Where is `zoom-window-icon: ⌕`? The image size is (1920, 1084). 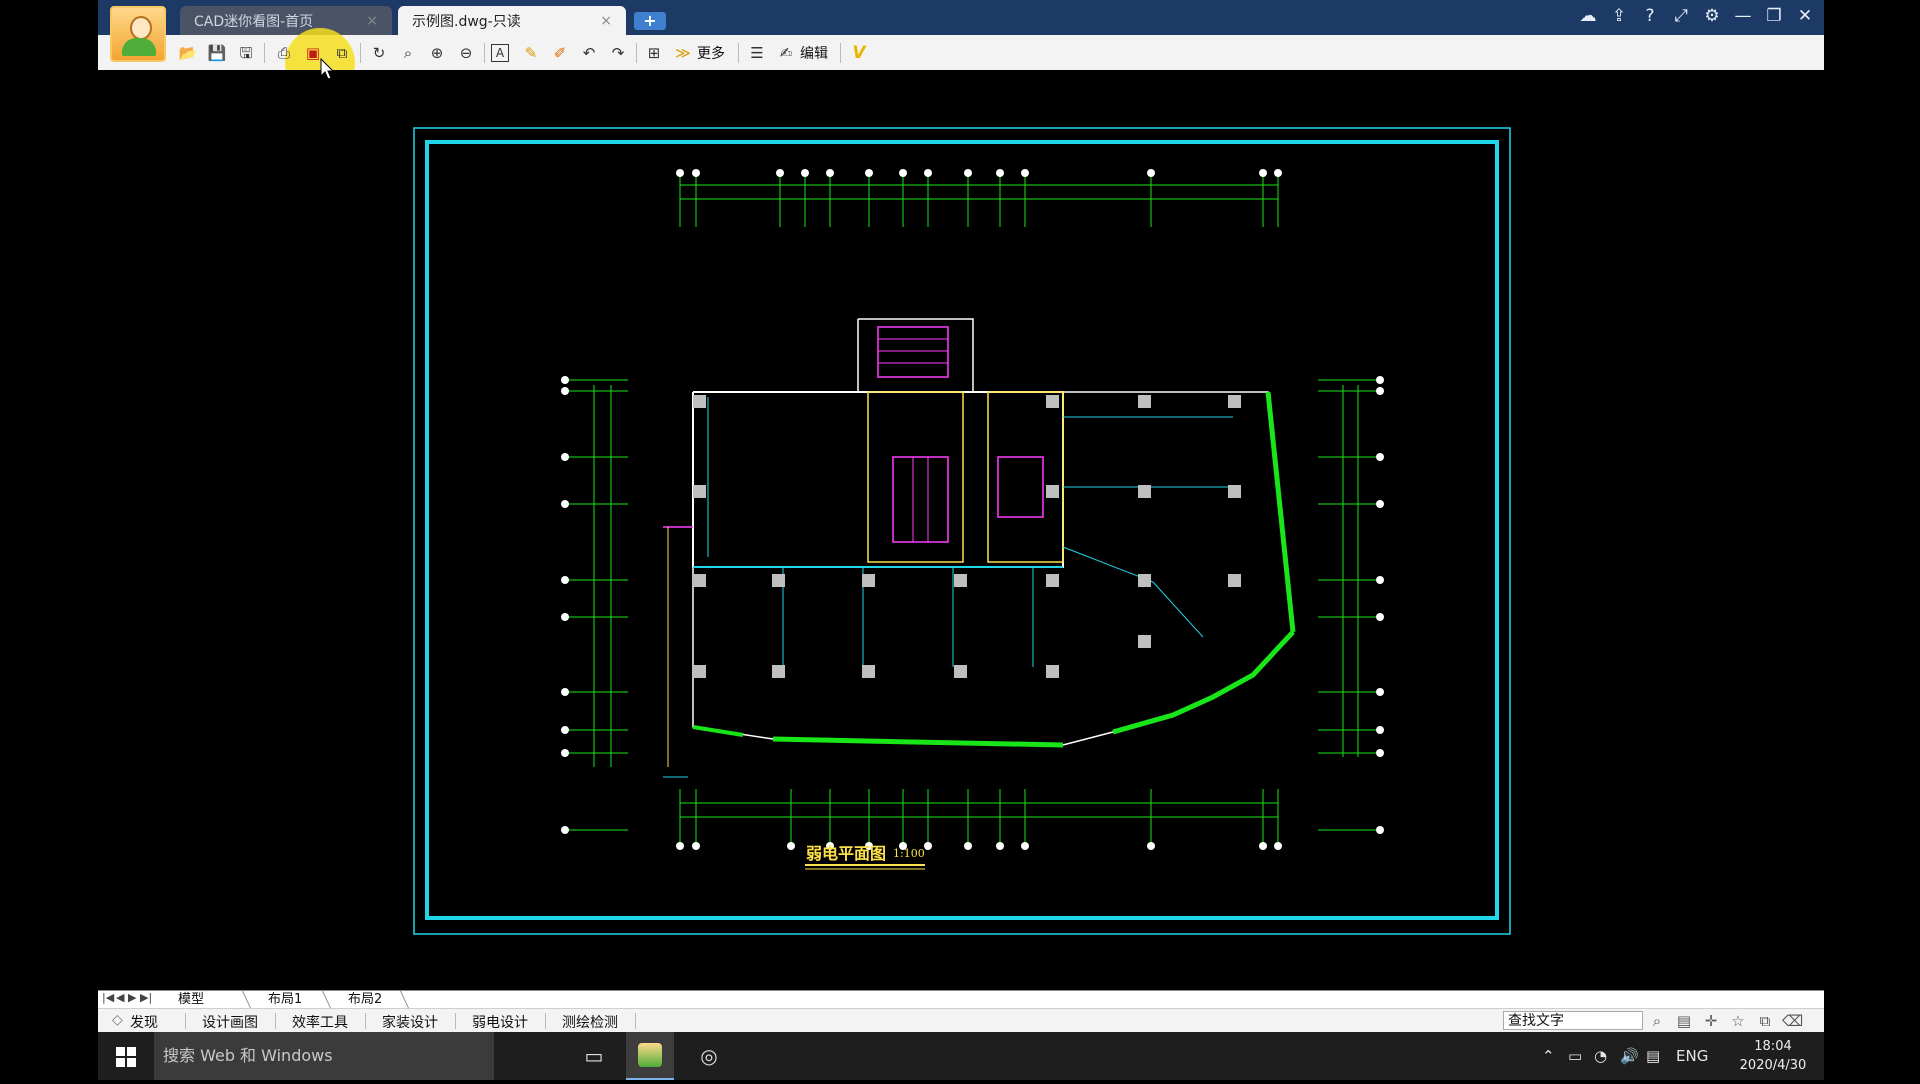 zoom-window-icon: ⌕ is located at coordinates (408, 53).